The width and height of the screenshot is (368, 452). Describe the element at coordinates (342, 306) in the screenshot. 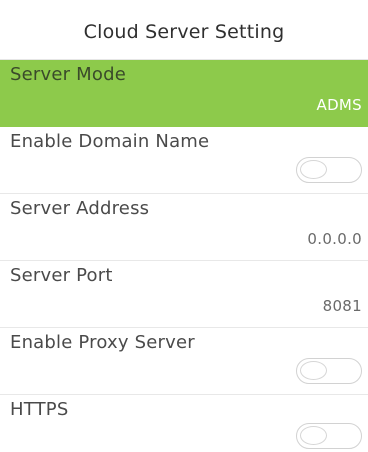

I see `setting-value-server-port: 8081` at that location.